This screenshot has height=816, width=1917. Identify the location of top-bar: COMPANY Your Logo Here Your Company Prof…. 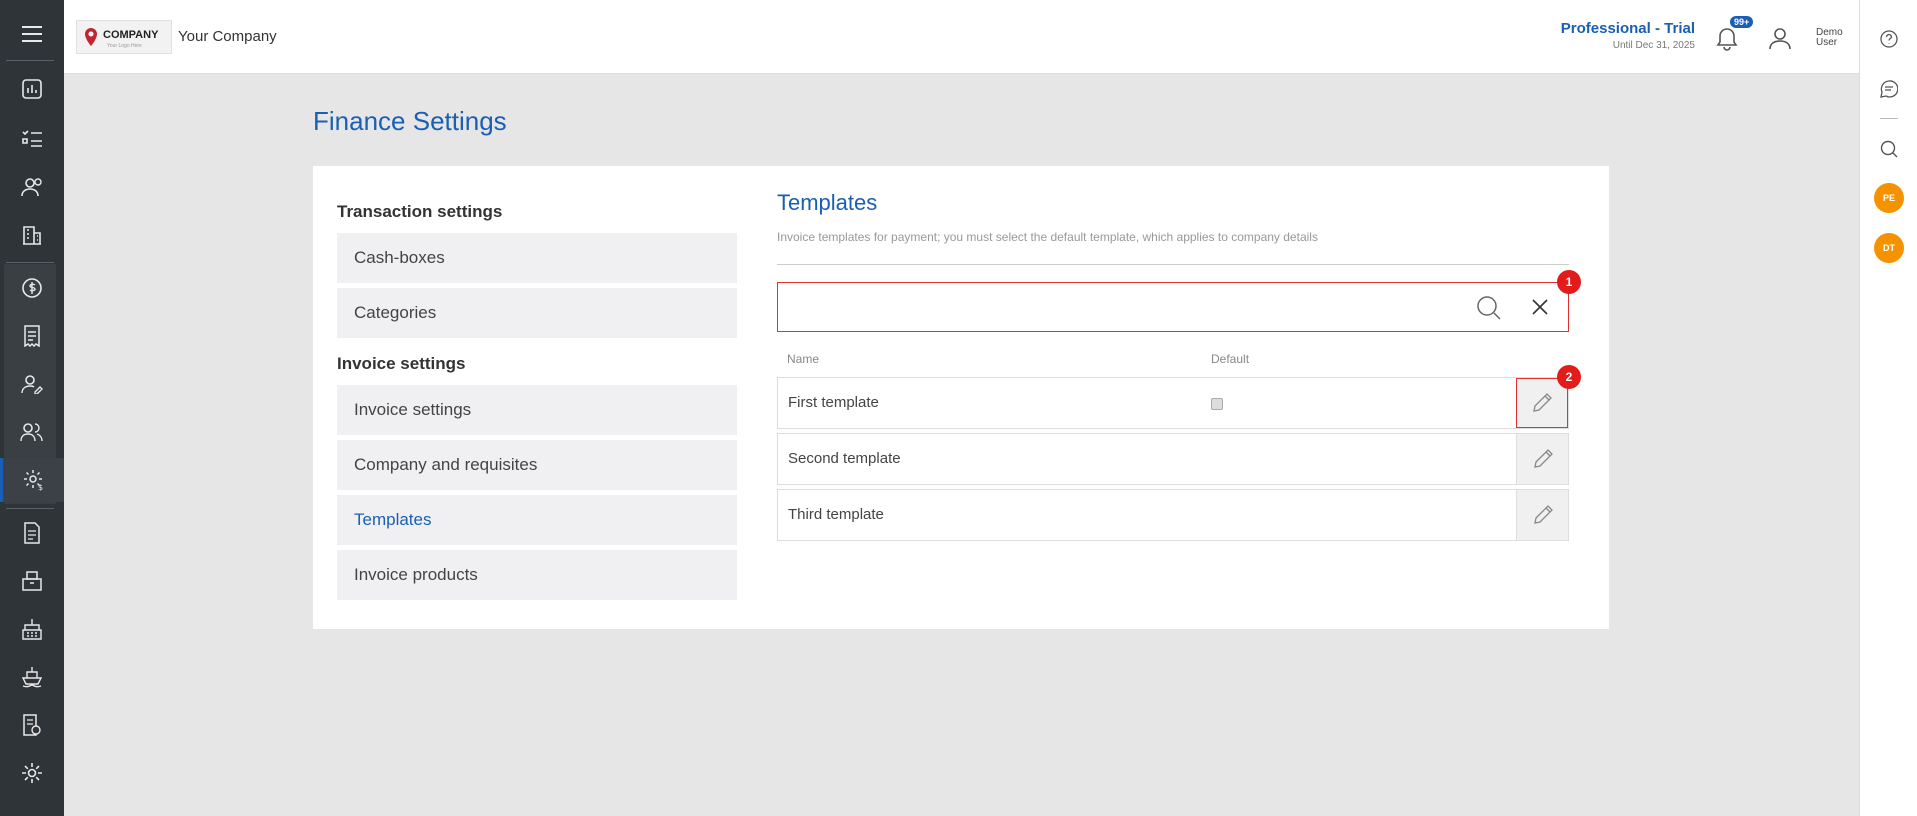
(961, 37).